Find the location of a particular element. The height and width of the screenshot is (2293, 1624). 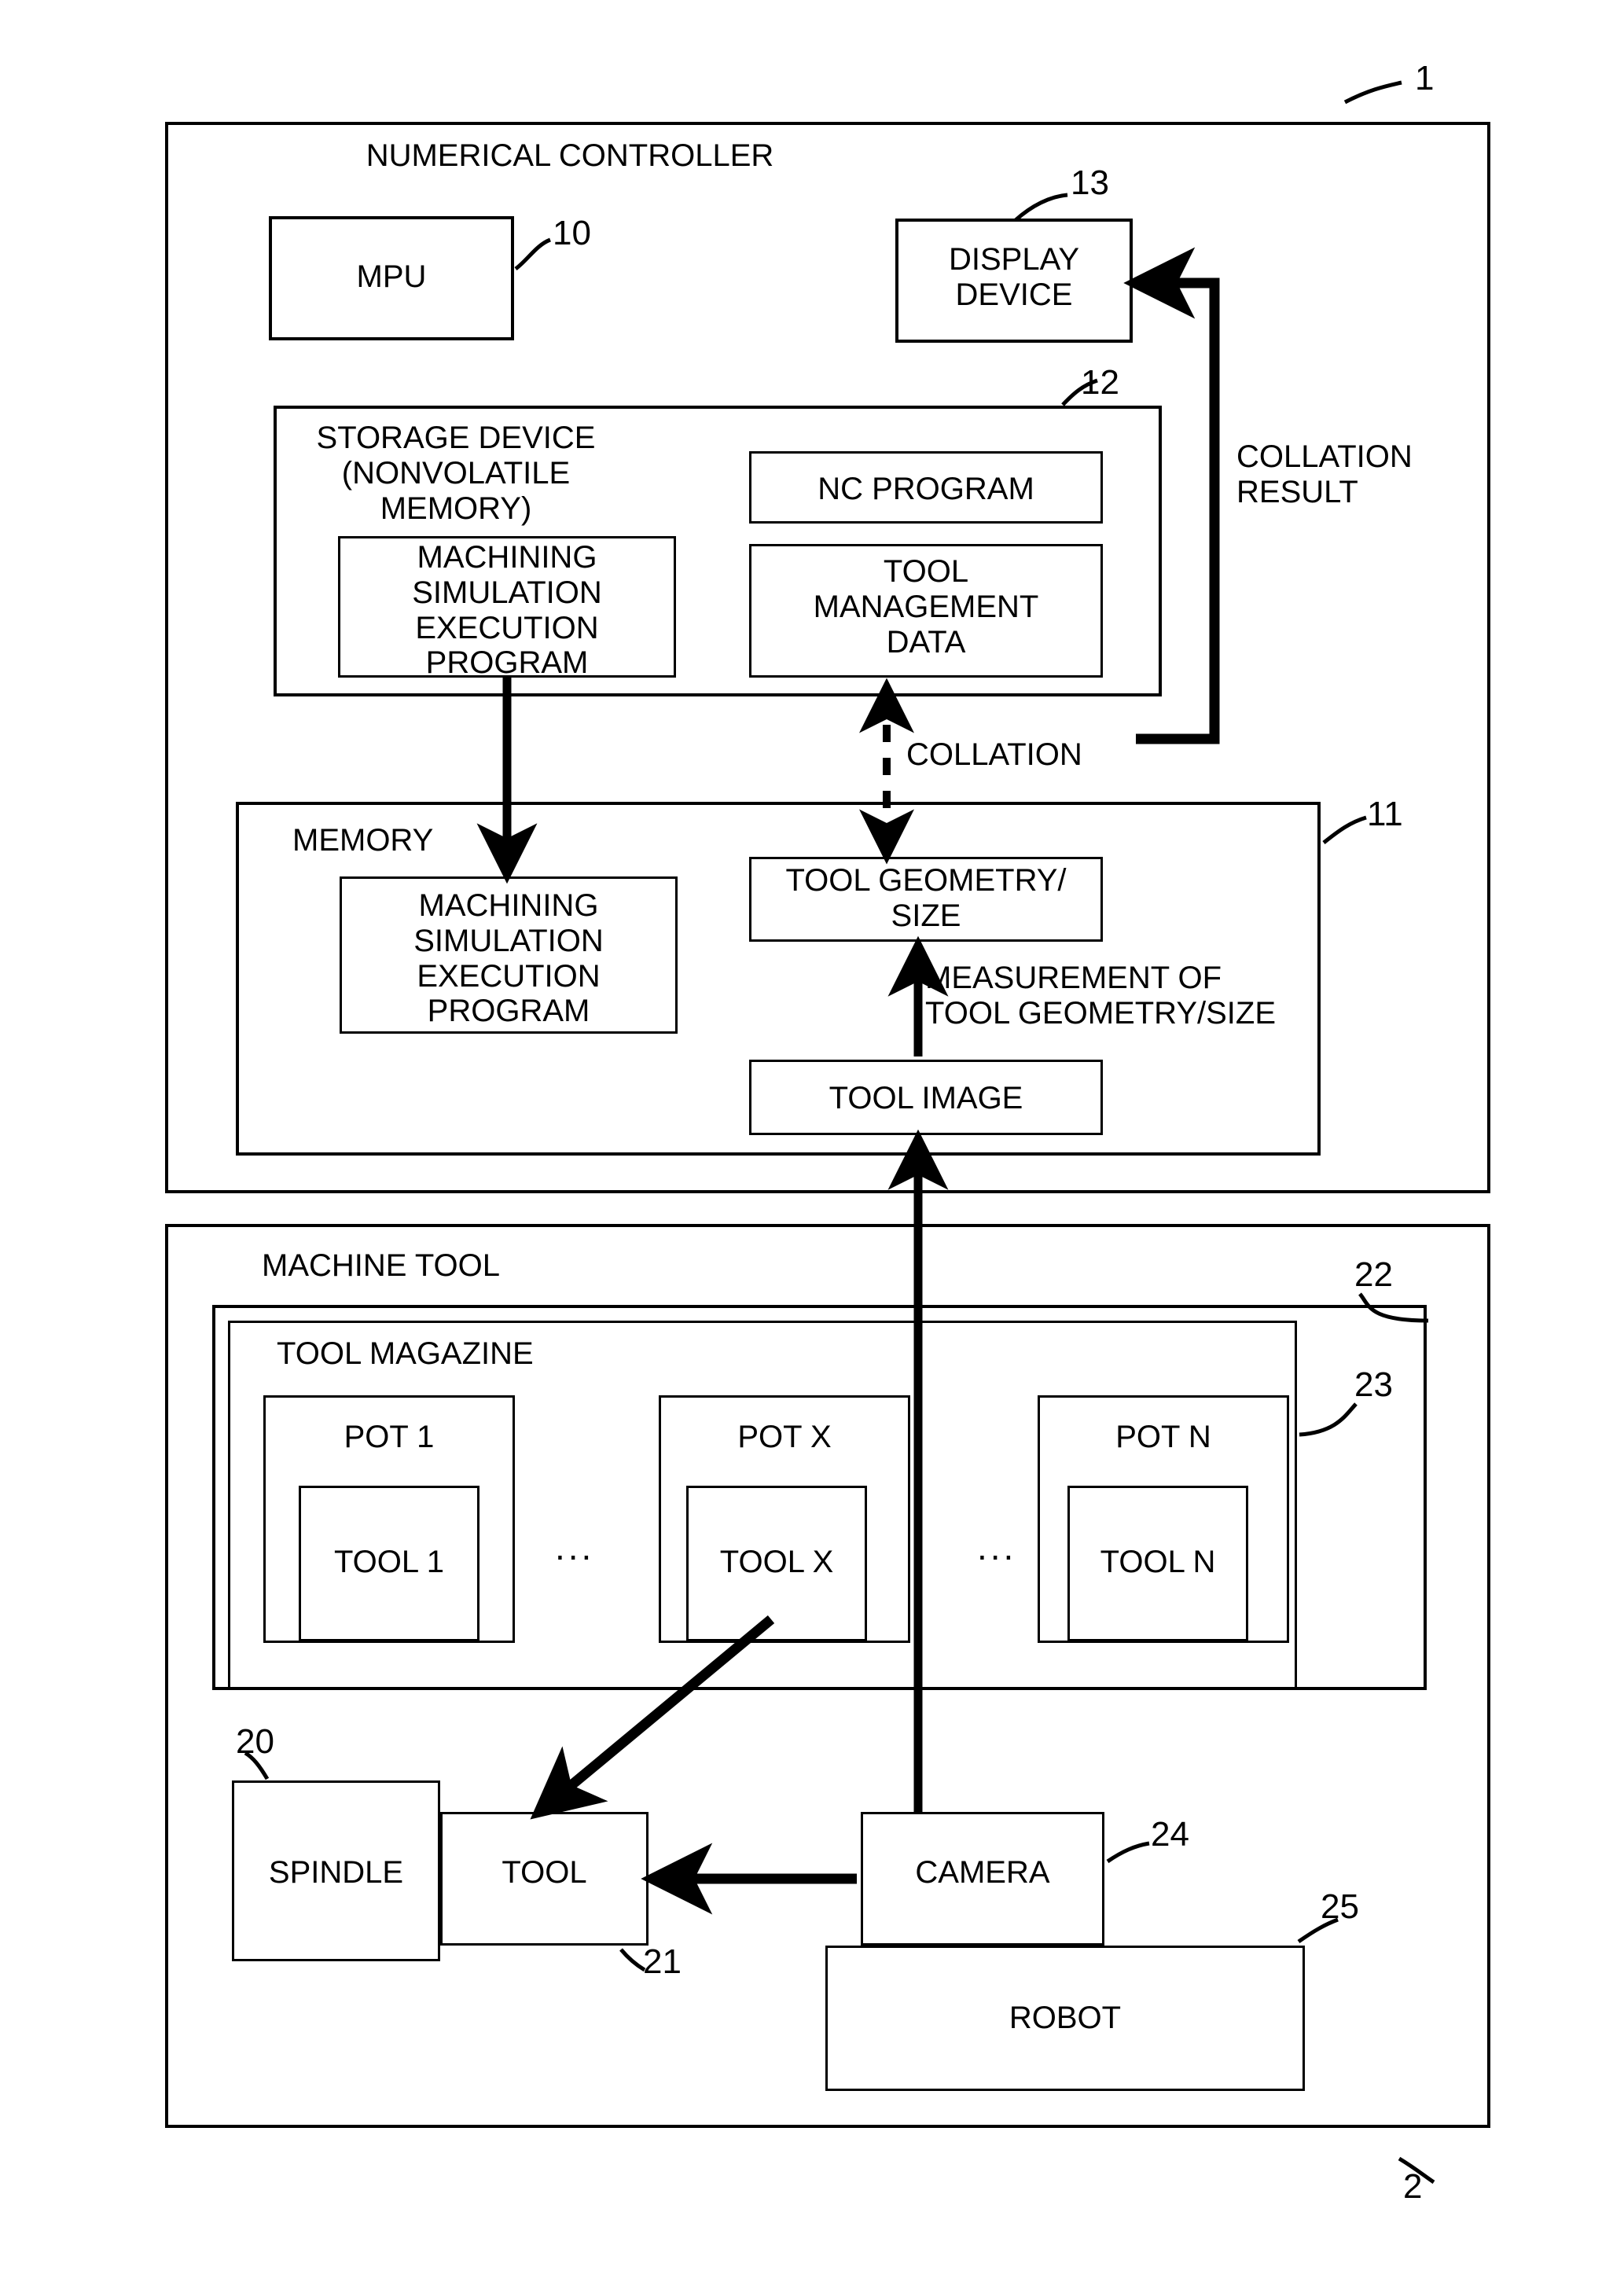

ref-number-24: 24 is located at coordinates (1170, 1834).